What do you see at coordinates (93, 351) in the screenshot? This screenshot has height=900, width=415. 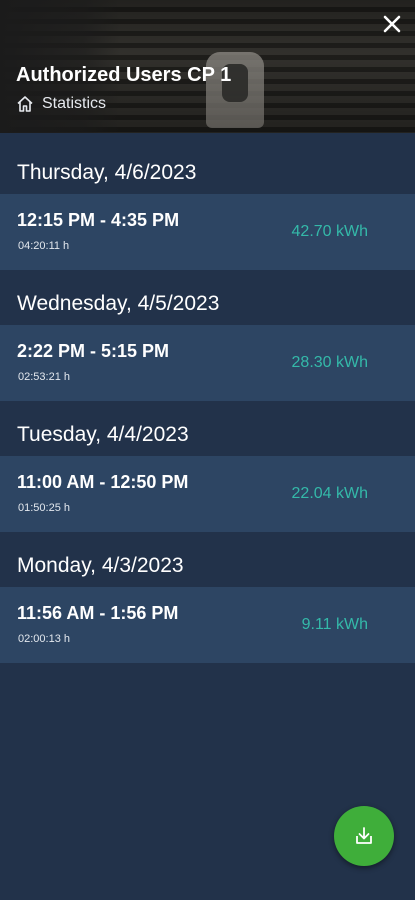 I see `session-time: 2:22 PM - 5:15 PM` at bounding box center [93, 351].